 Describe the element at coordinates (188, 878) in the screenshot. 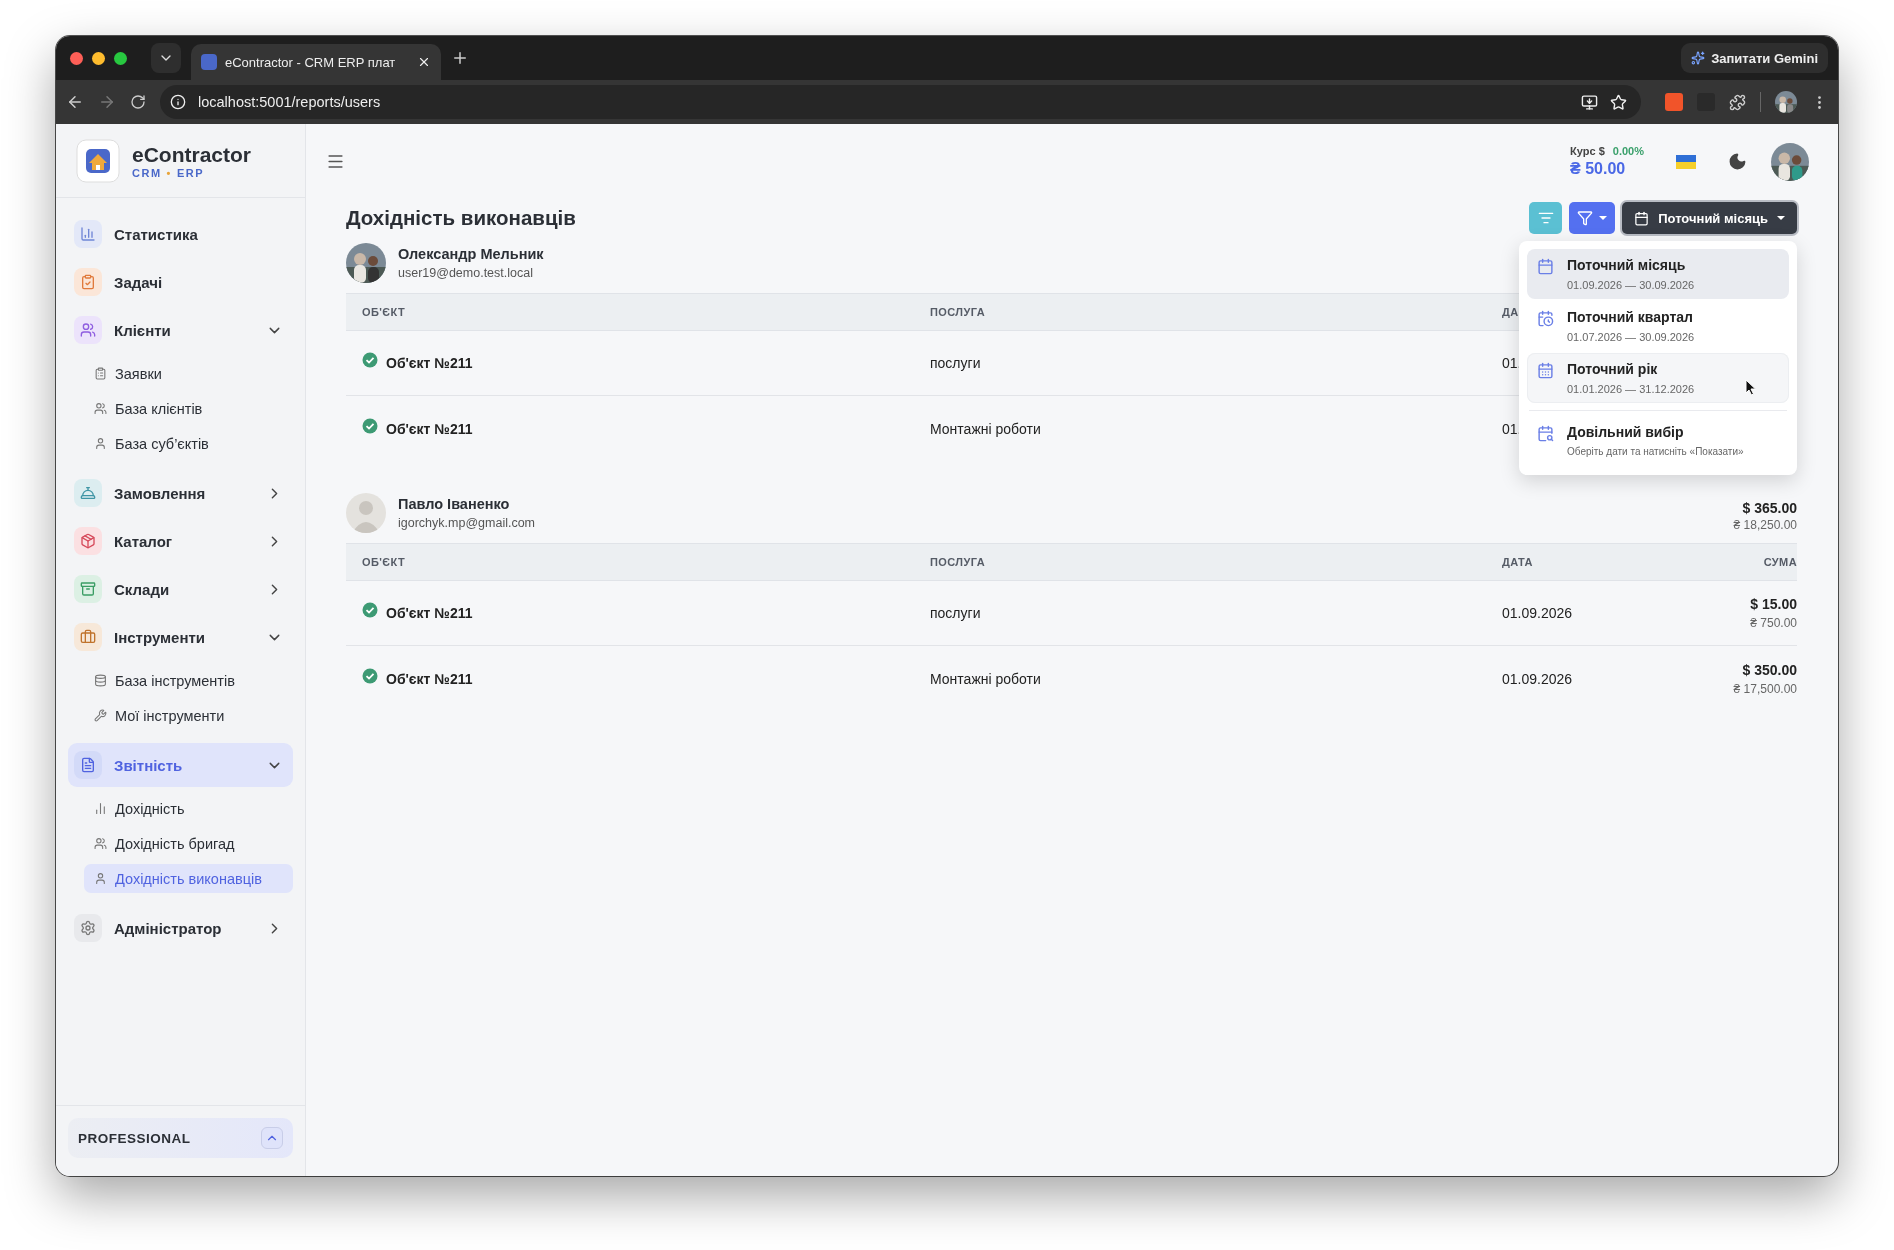

I see `sidebar-subitem: Дохідність виконавців` at that location.